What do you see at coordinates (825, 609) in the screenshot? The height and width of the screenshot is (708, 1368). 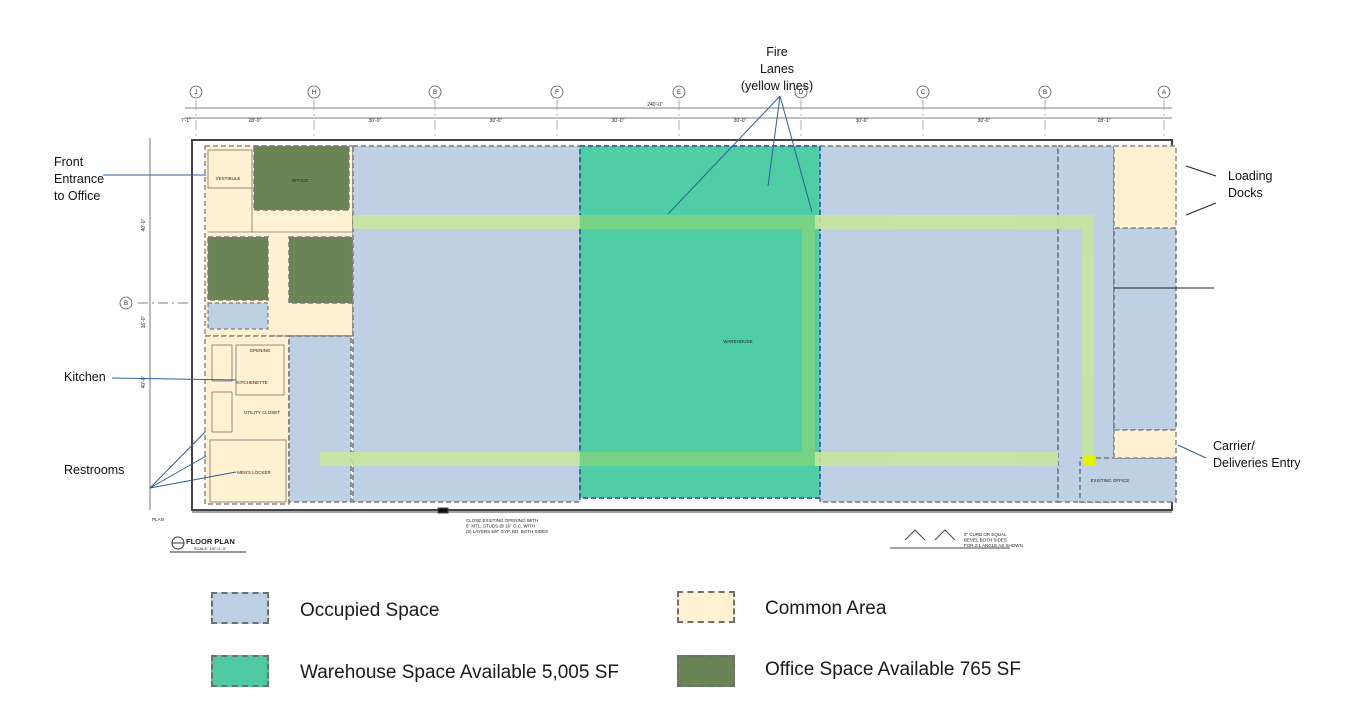 I see `legend-label-common: Common Area` at bounding box center [825, 609].